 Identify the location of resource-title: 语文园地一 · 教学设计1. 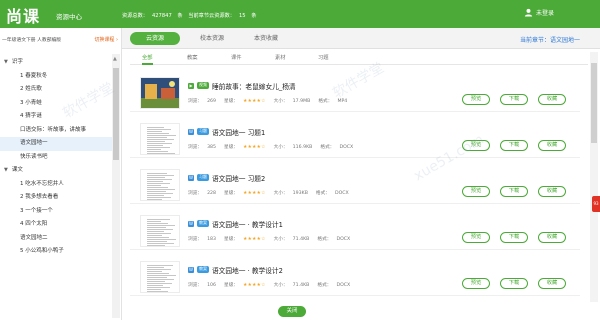
(247, 224).